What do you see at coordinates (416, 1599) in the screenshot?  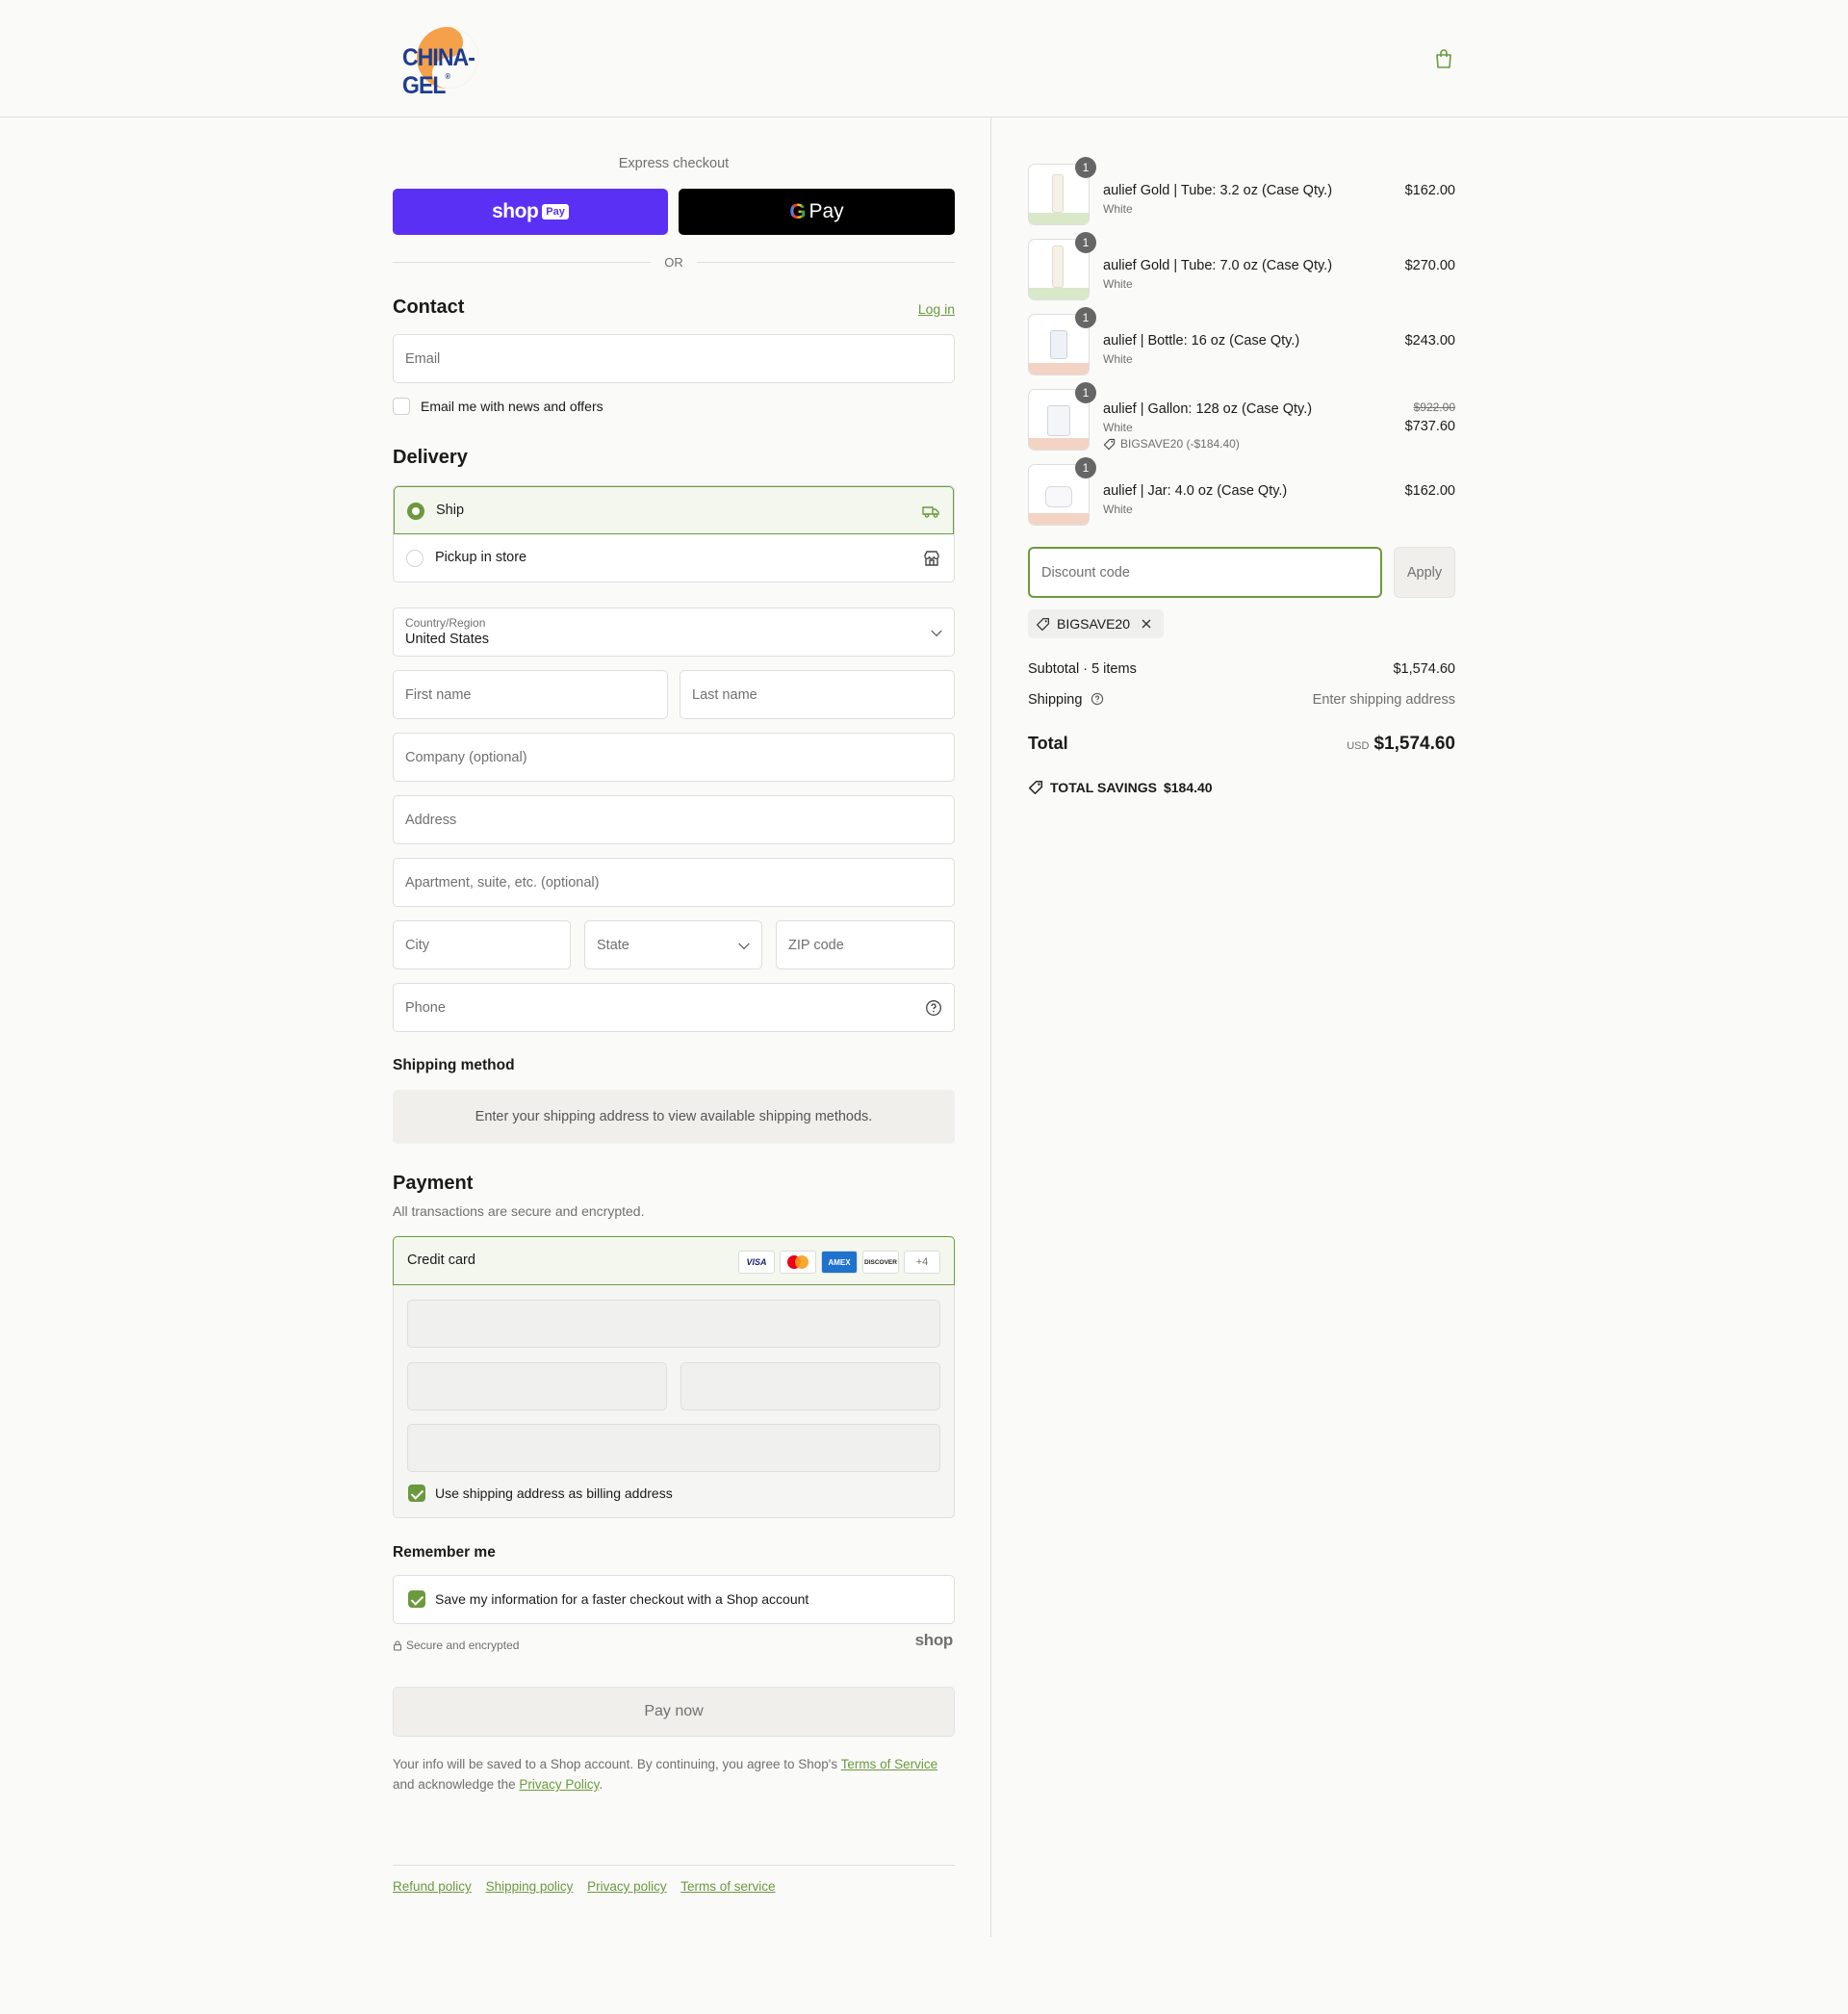 I see `save-info-checkbox` at bounding box center [416, 1599].